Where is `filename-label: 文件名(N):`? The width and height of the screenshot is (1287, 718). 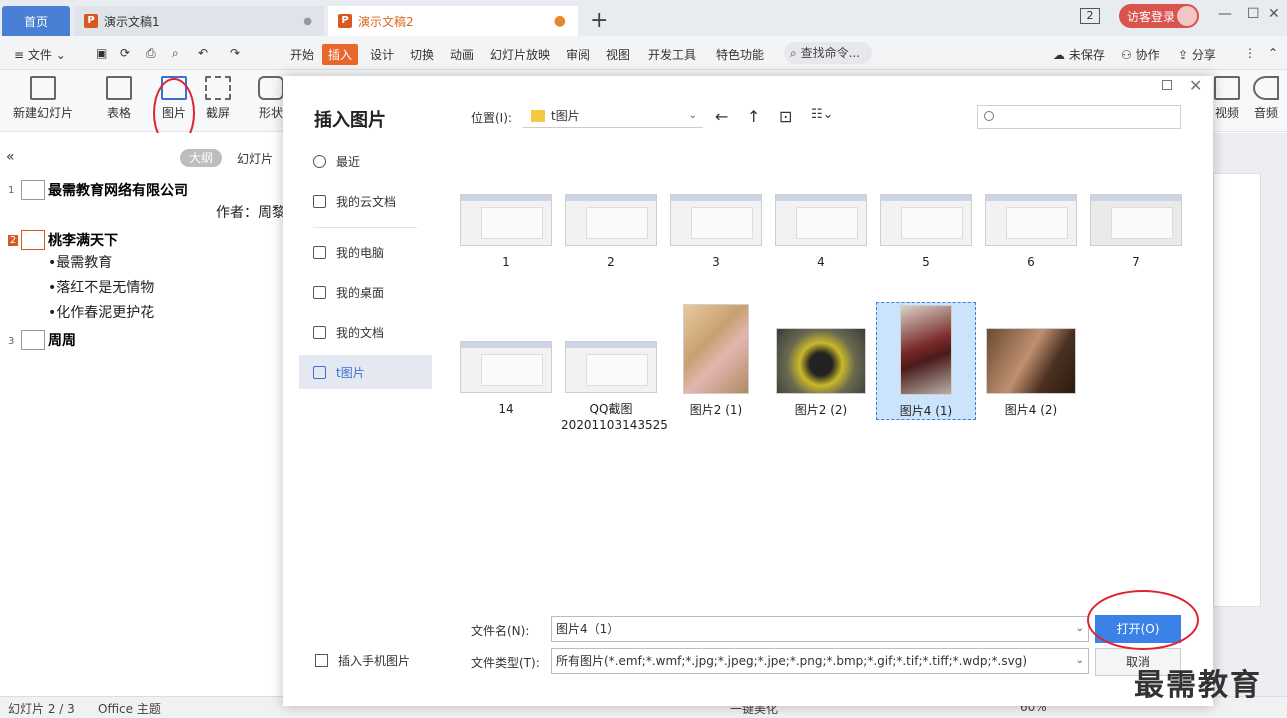
filename-label: 文件名(N): is located at coordinates (500, 631).